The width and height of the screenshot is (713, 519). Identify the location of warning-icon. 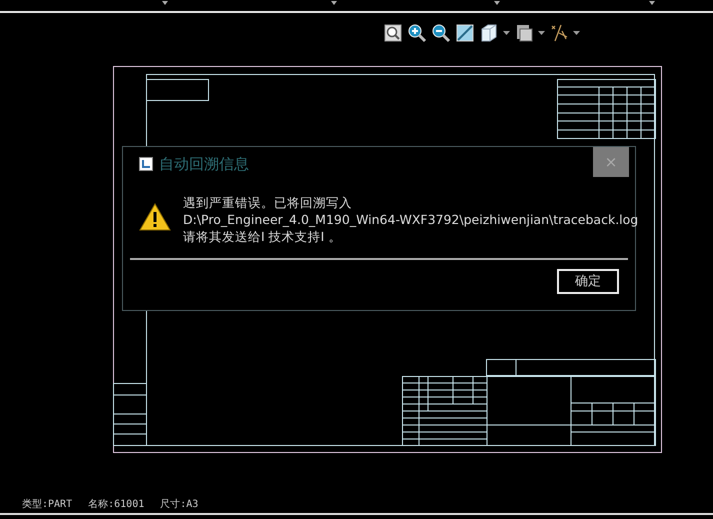
(155, 217).